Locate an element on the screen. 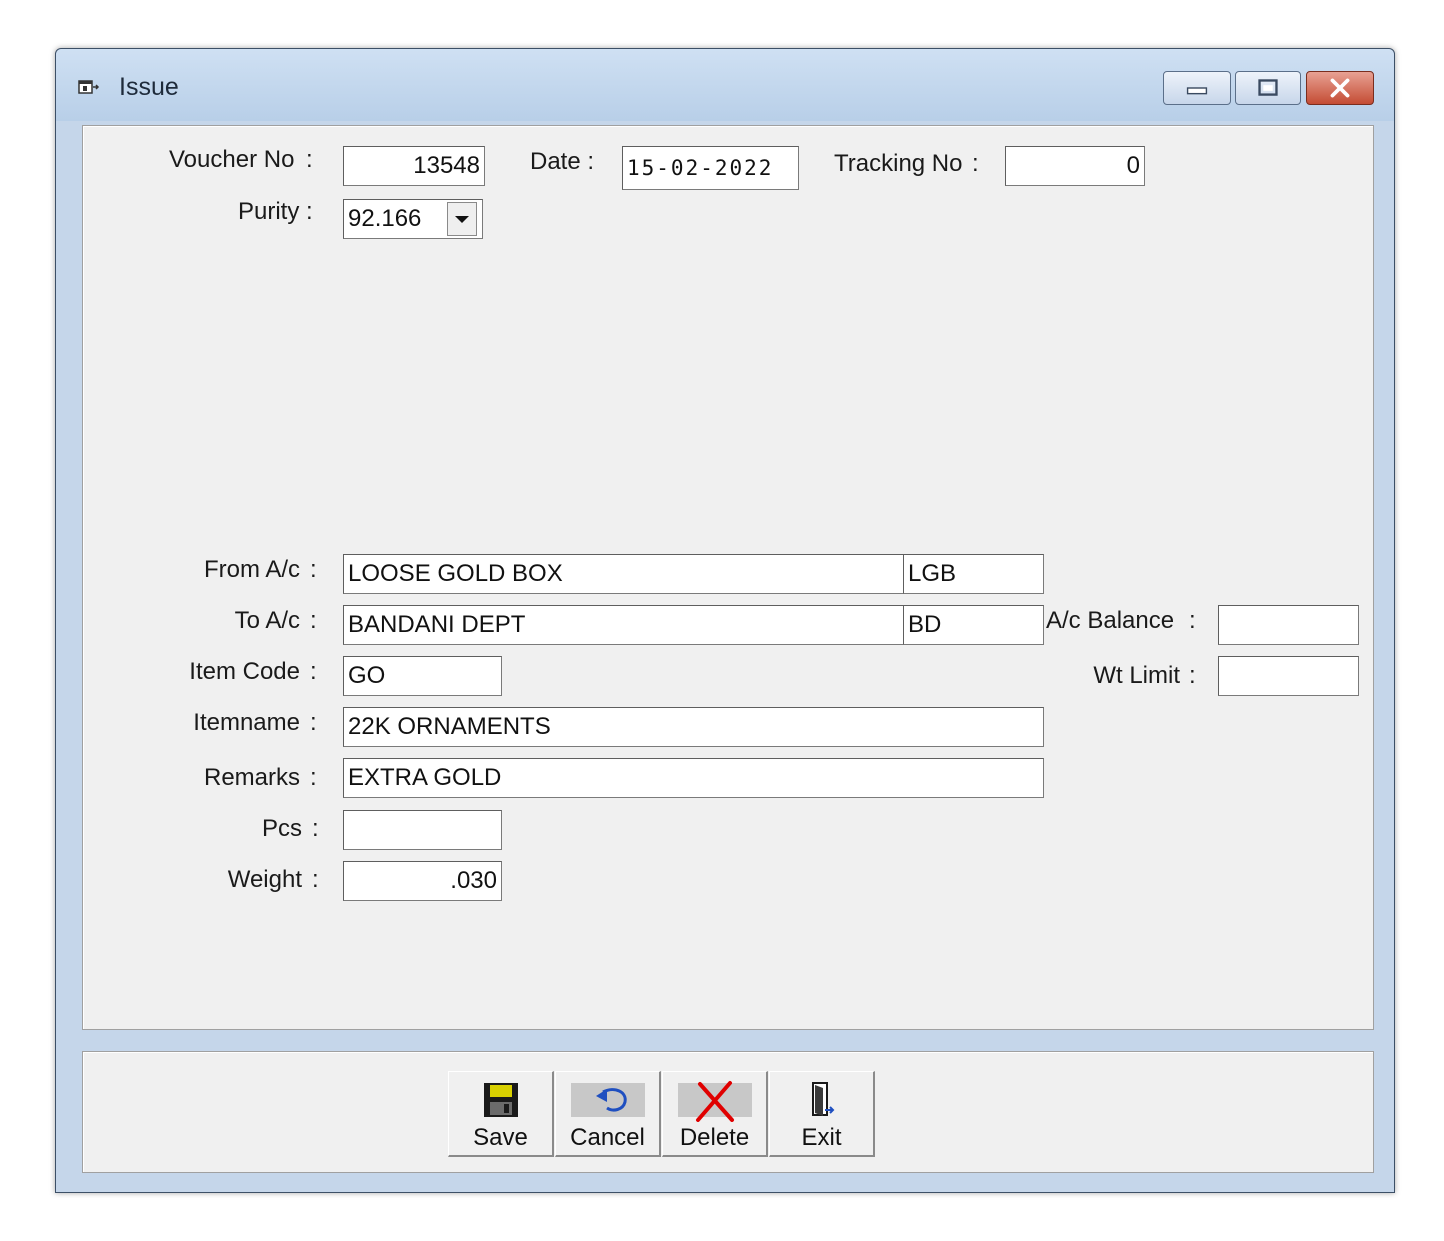 Image resolution: width=1444 pixels, height=1241 pixels. minimize-button is located at coordinates (1197, 88).